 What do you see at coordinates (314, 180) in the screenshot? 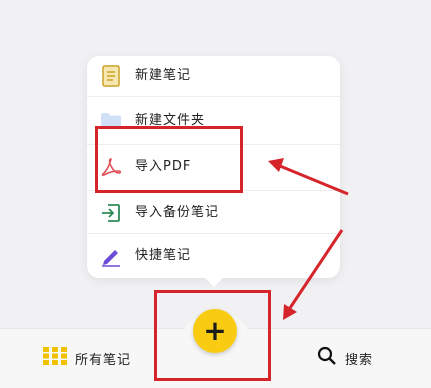
I see `arrow-to-import-pdf` at bounding box center [314, 180].